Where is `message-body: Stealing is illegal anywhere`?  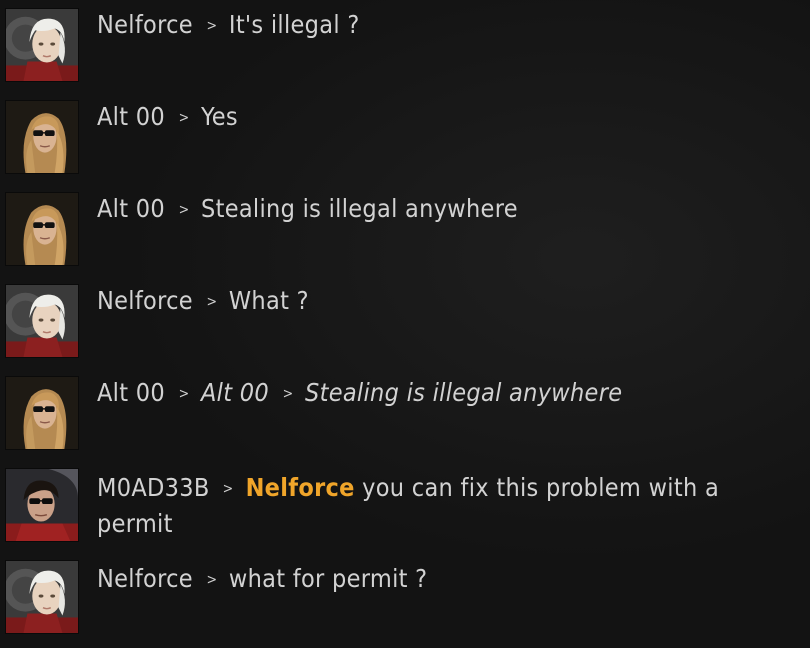 message-body: Stealing is illegal anywhere is located at coordinates (359, 208).